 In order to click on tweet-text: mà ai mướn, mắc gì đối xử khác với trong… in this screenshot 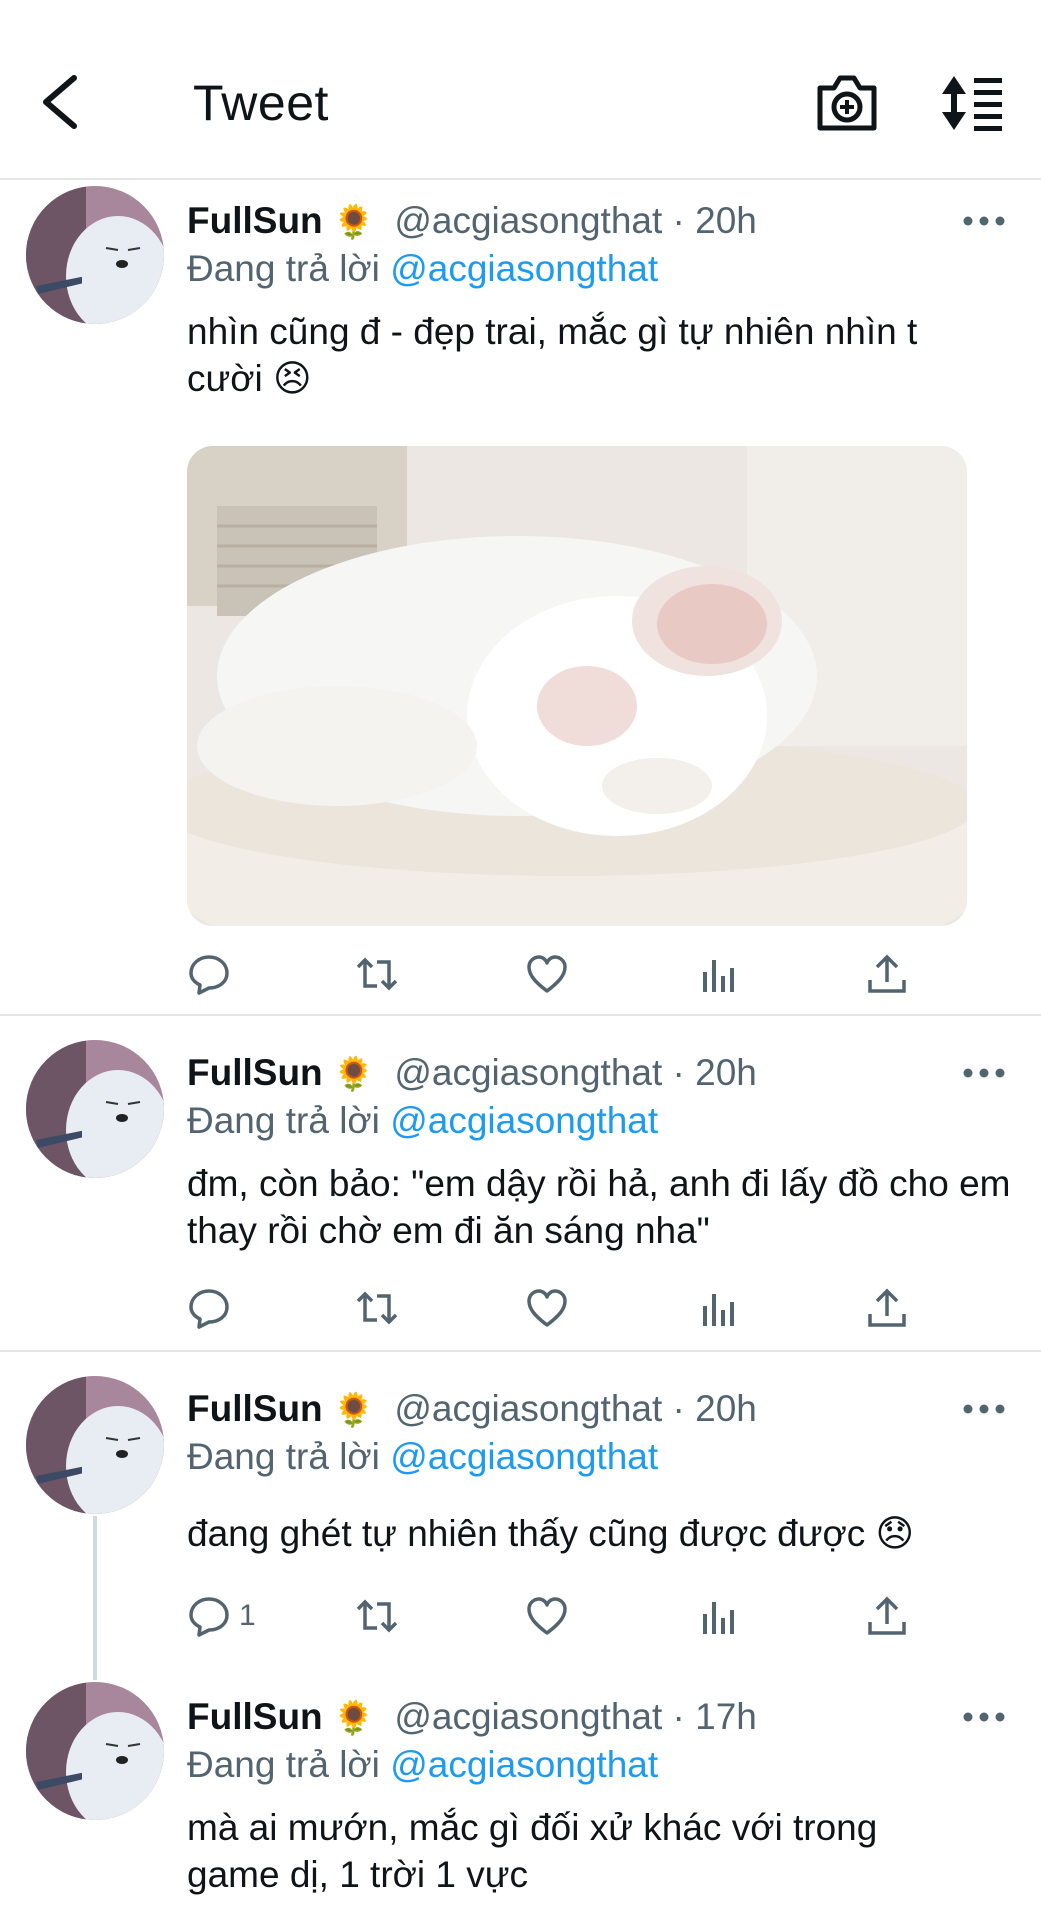, I will do `click(532, 1851)`.